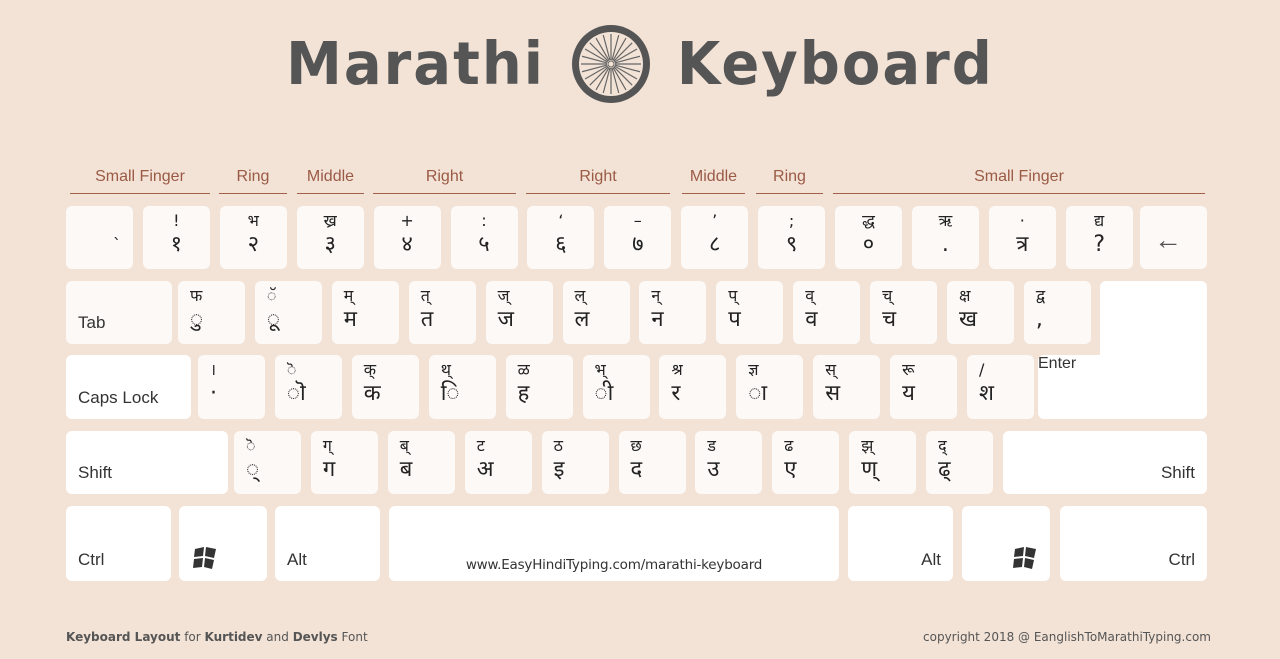 This screenshot has width=1280, height=659. What do you see at coordinates (833, 393) in the screenshot?
I see `base-char: स` at bounding box center [833, 393].